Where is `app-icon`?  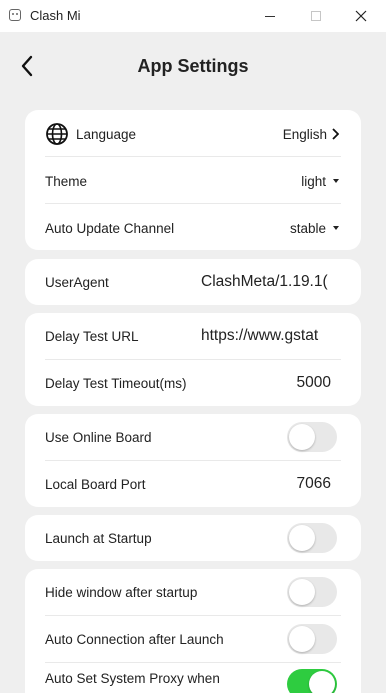
app-icon is located at coordinates (15, 15).